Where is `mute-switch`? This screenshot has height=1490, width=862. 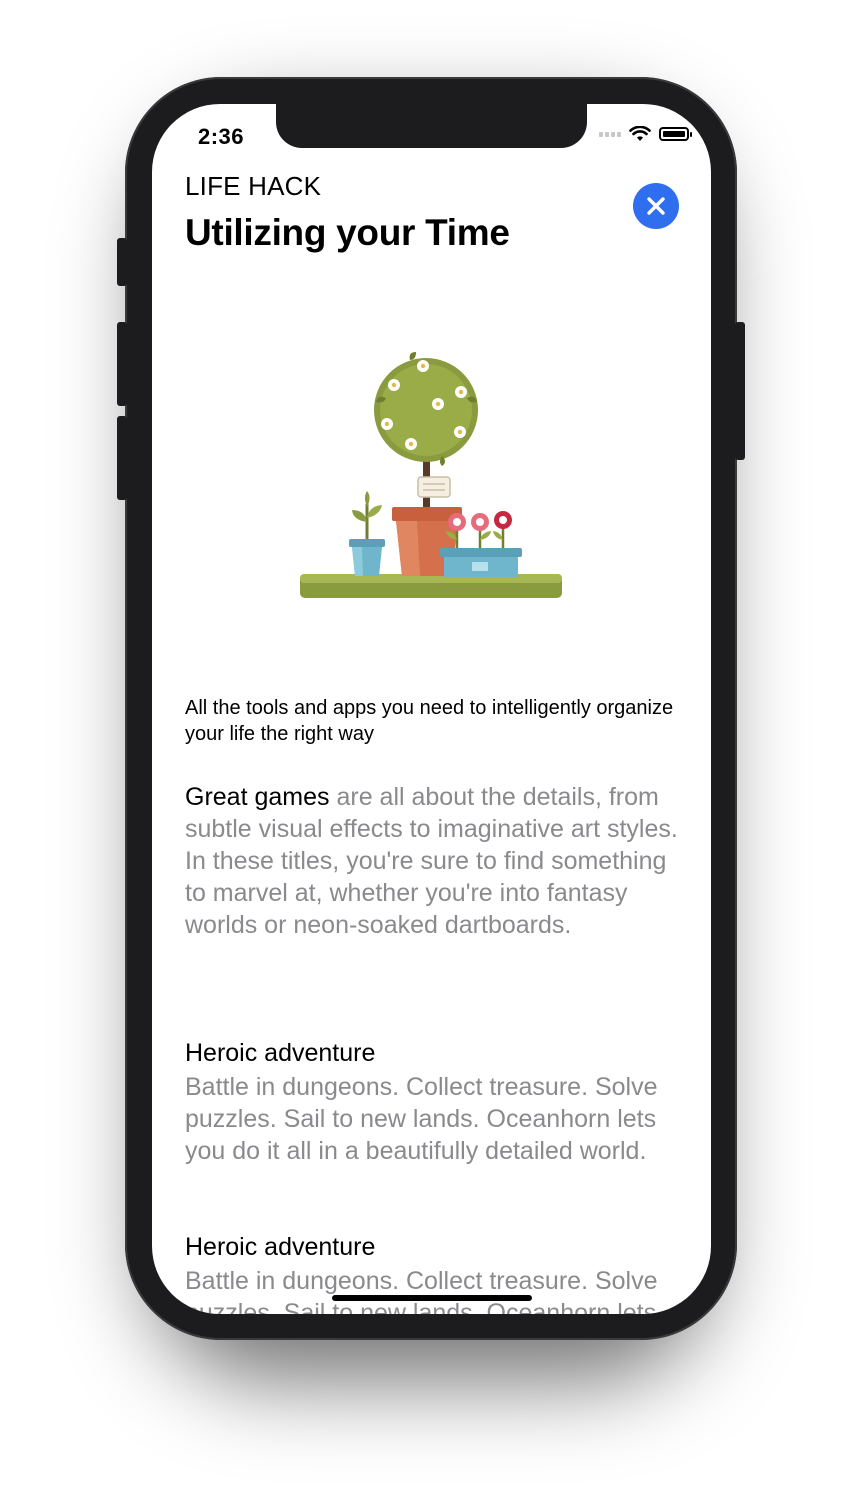
mute-switch is located at coordinates (122, 262).